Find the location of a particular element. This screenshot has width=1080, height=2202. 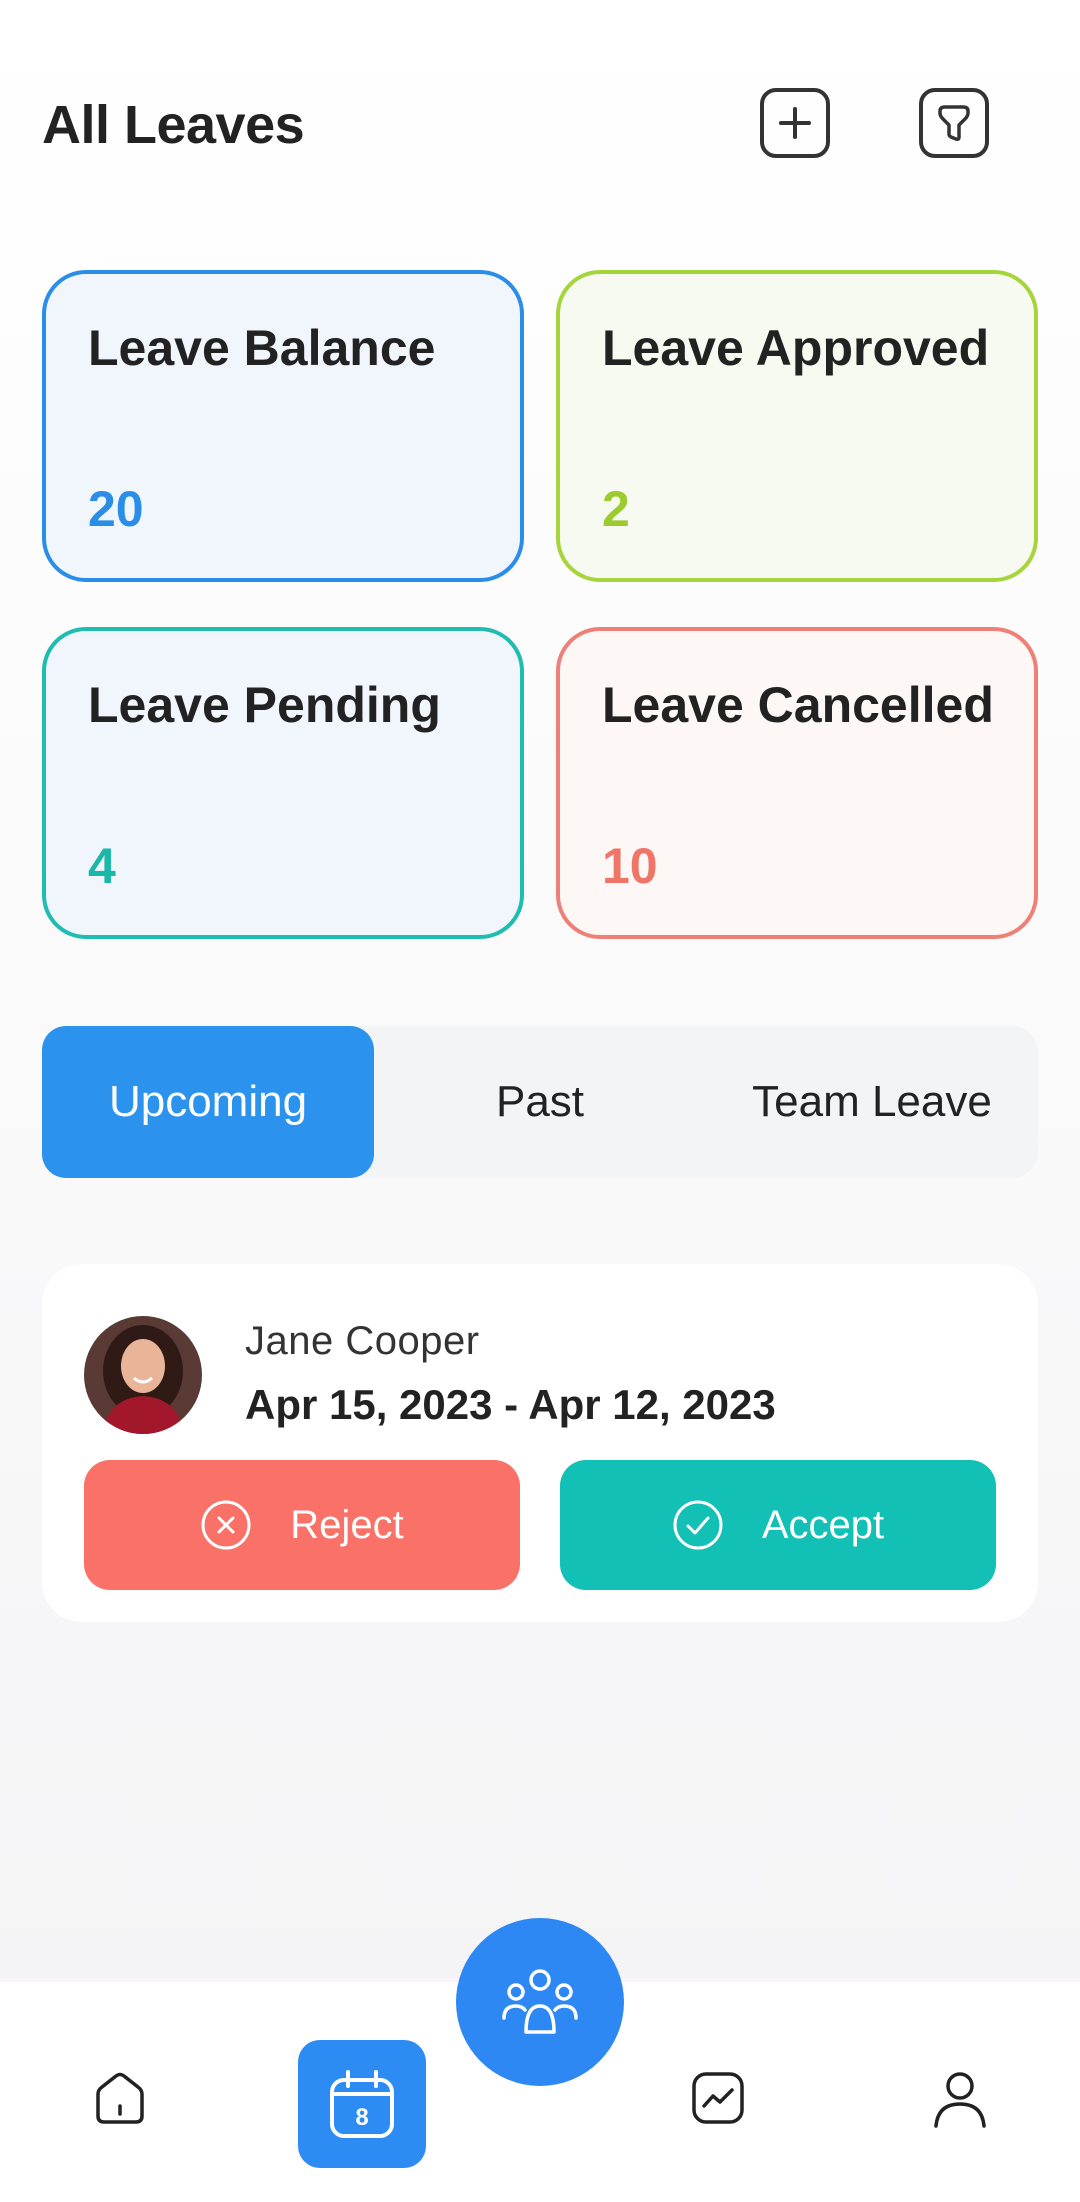

team-icon is located at coordinates (540, 2001).